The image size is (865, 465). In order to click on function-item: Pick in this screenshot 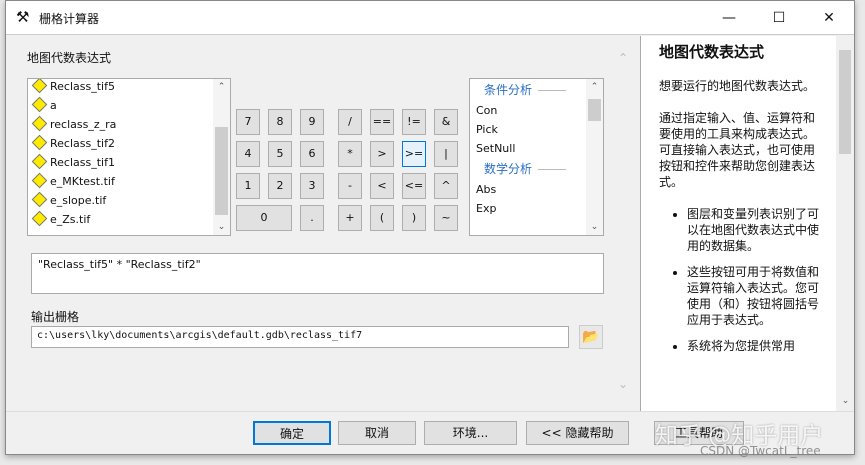, I will do `click(536, 129)`.